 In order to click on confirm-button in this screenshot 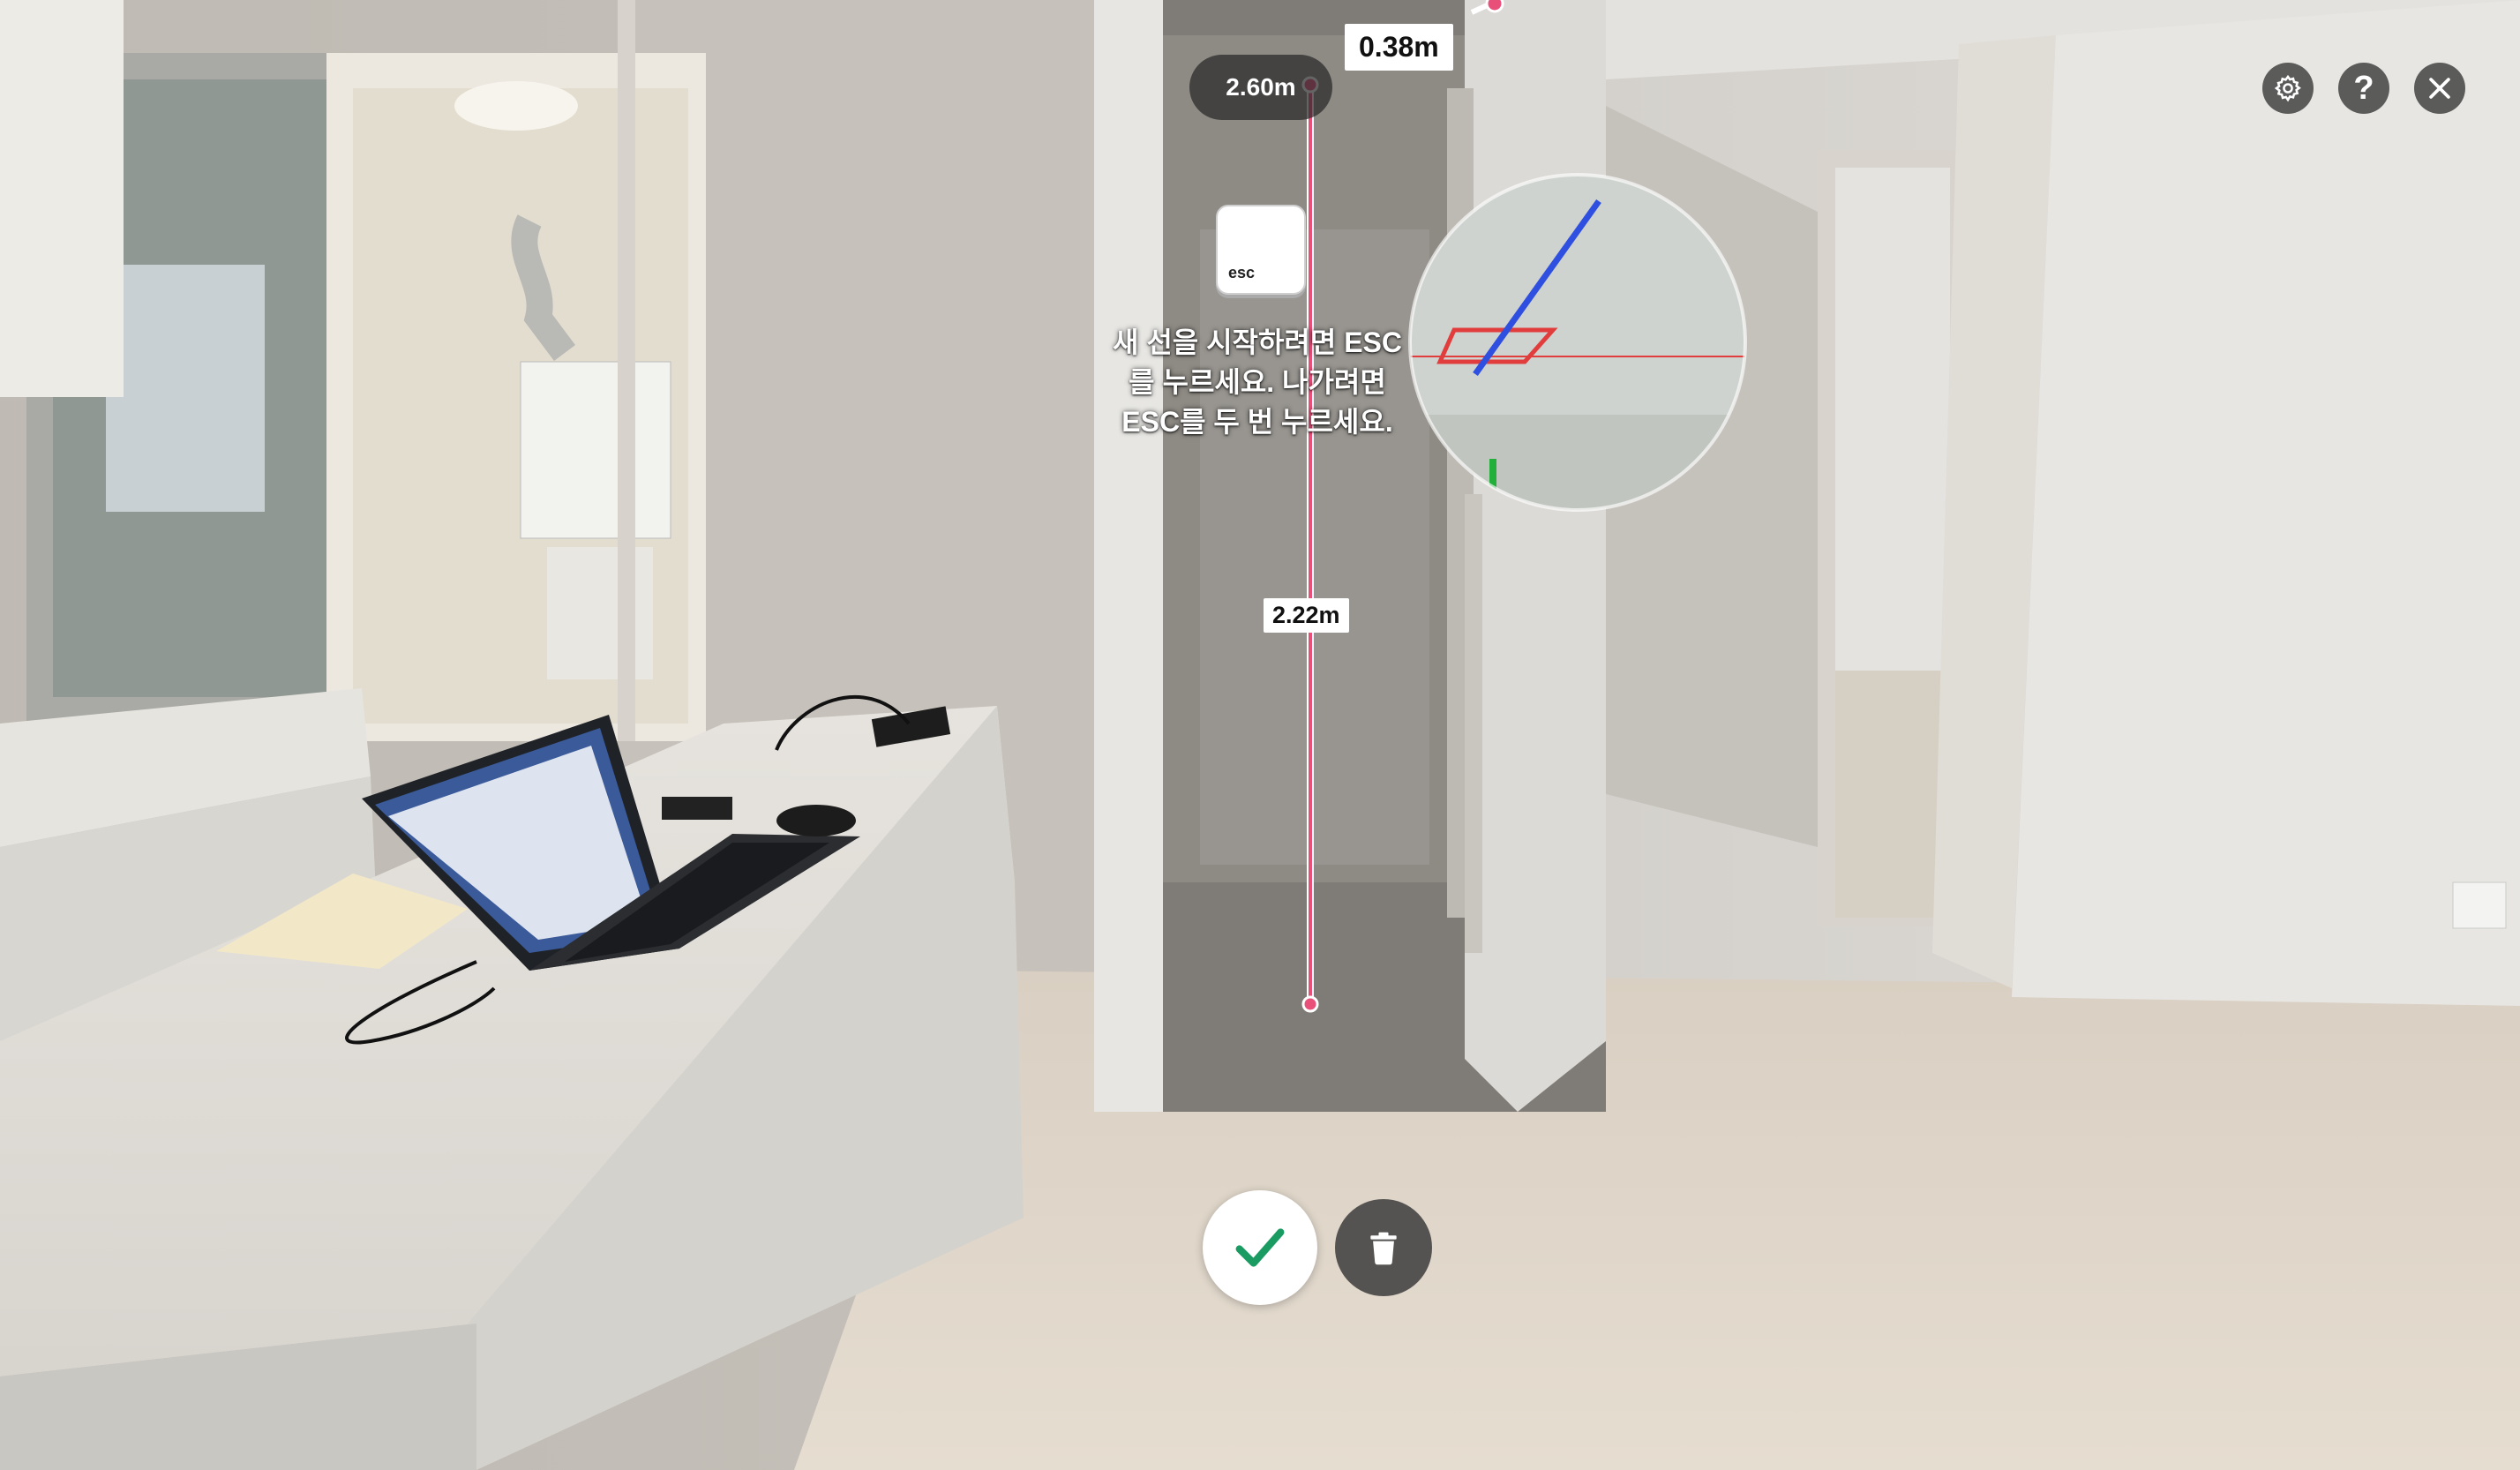, I will do `click(1260, 1247)`.